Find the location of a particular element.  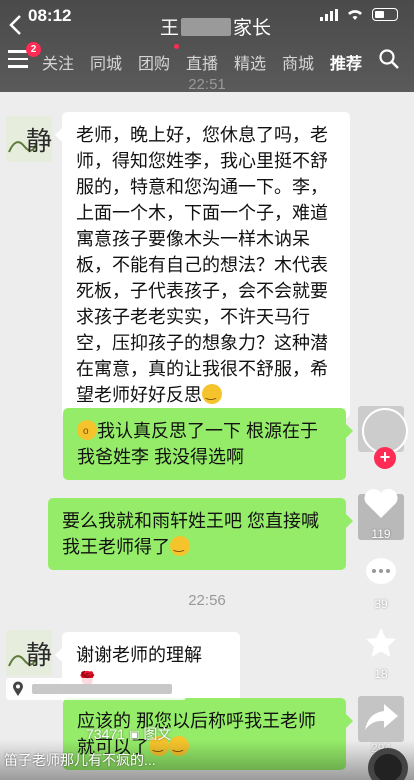

status-time: 08:12 is located at coordinates (50, 15).